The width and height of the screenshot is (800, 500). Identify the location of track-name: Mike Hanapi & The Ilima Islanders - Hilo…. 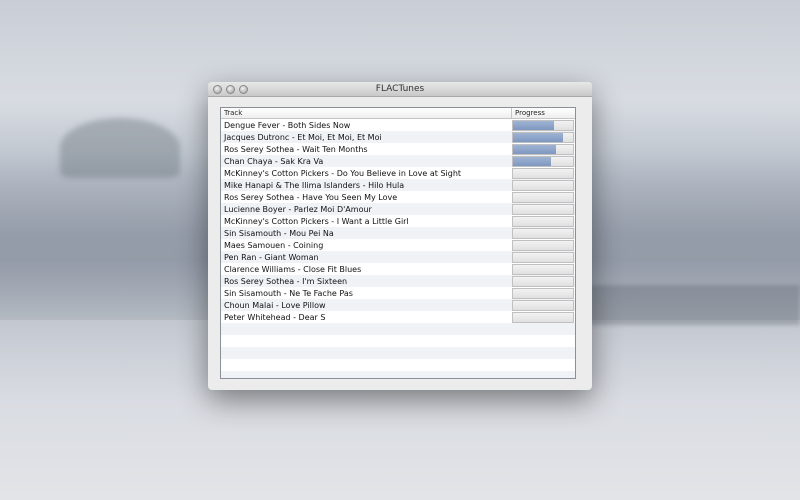
(314, 185).